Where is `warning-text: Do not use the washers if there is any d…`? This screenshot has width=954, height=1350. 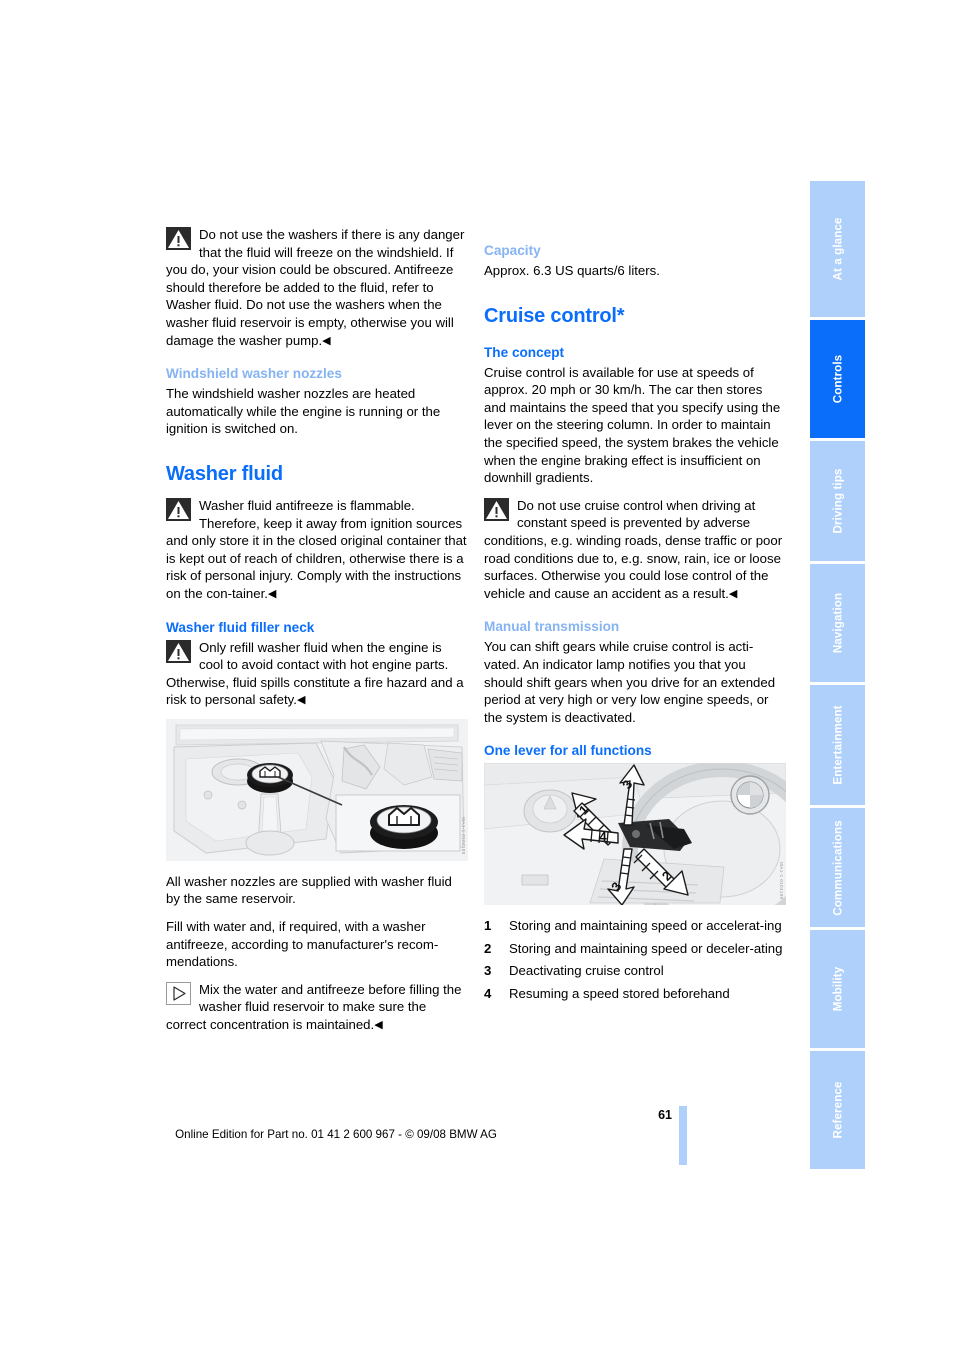 warning-text: Do not use the washers if there is any d… is located at coordinates (315, 287).